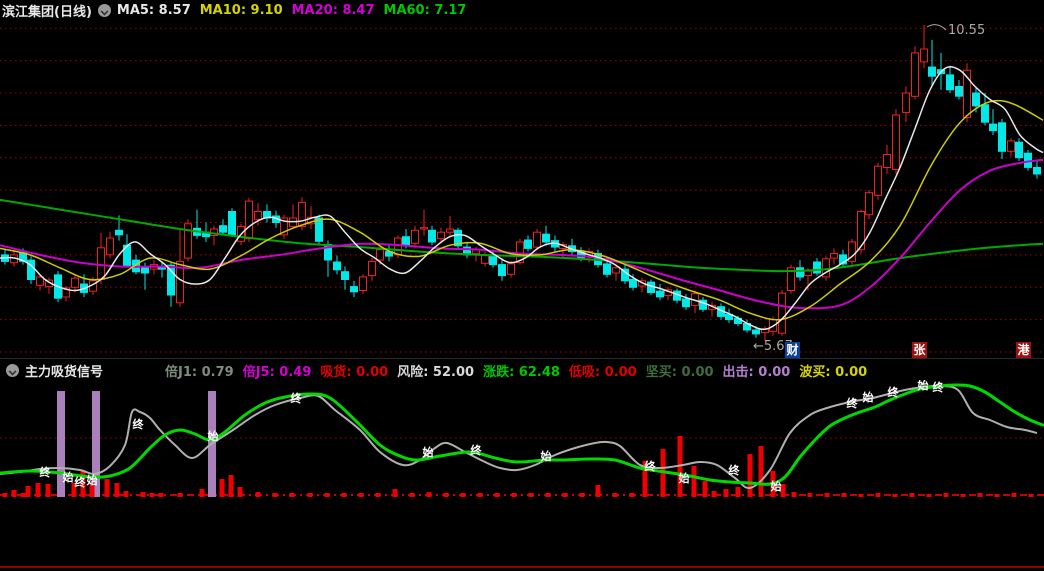 The image size is (1044, 571). Describe the element at coordinates (241, 10) in the screenshot. I see `ma-field: MA10: 9.10` at that location.